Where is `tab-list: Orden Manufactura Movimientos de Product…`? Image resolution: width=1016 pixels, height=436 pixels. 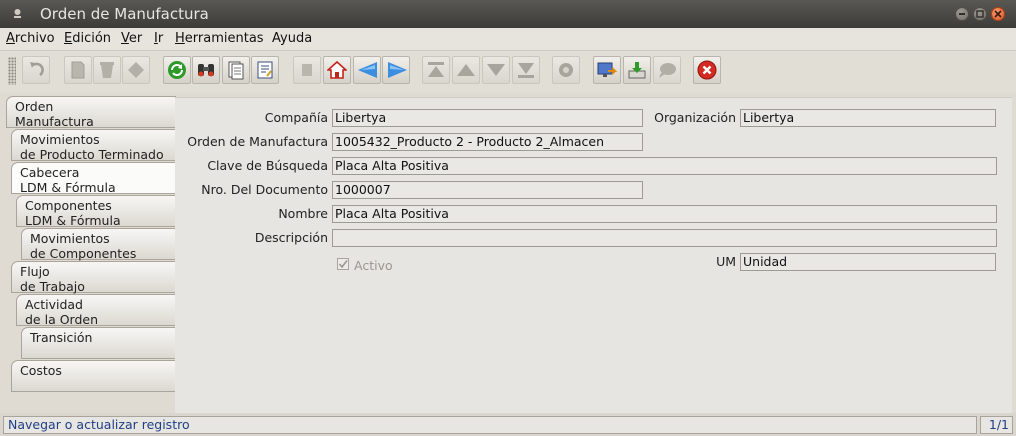 tab-list: Orden Manufactura Movimientos de Product… is located at coordinates (88, 254).